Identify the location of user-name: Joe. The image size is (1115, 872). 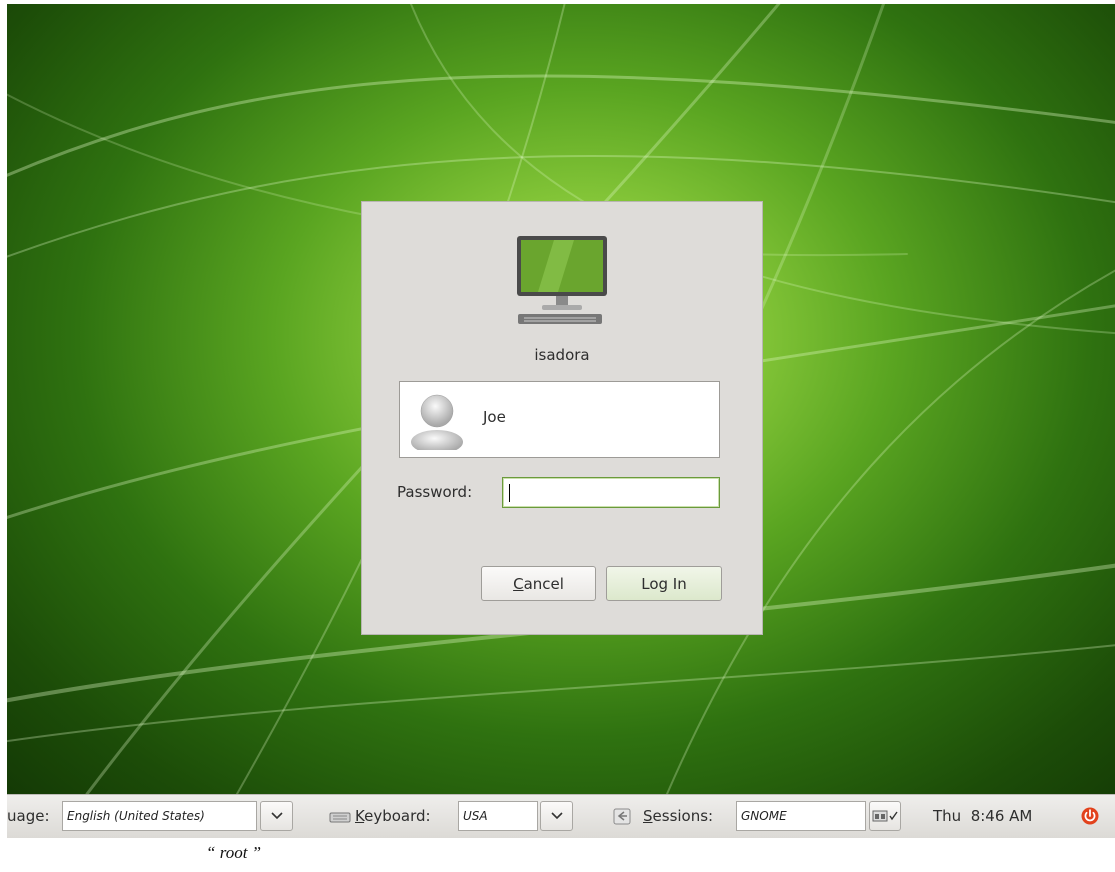
(494, 417).